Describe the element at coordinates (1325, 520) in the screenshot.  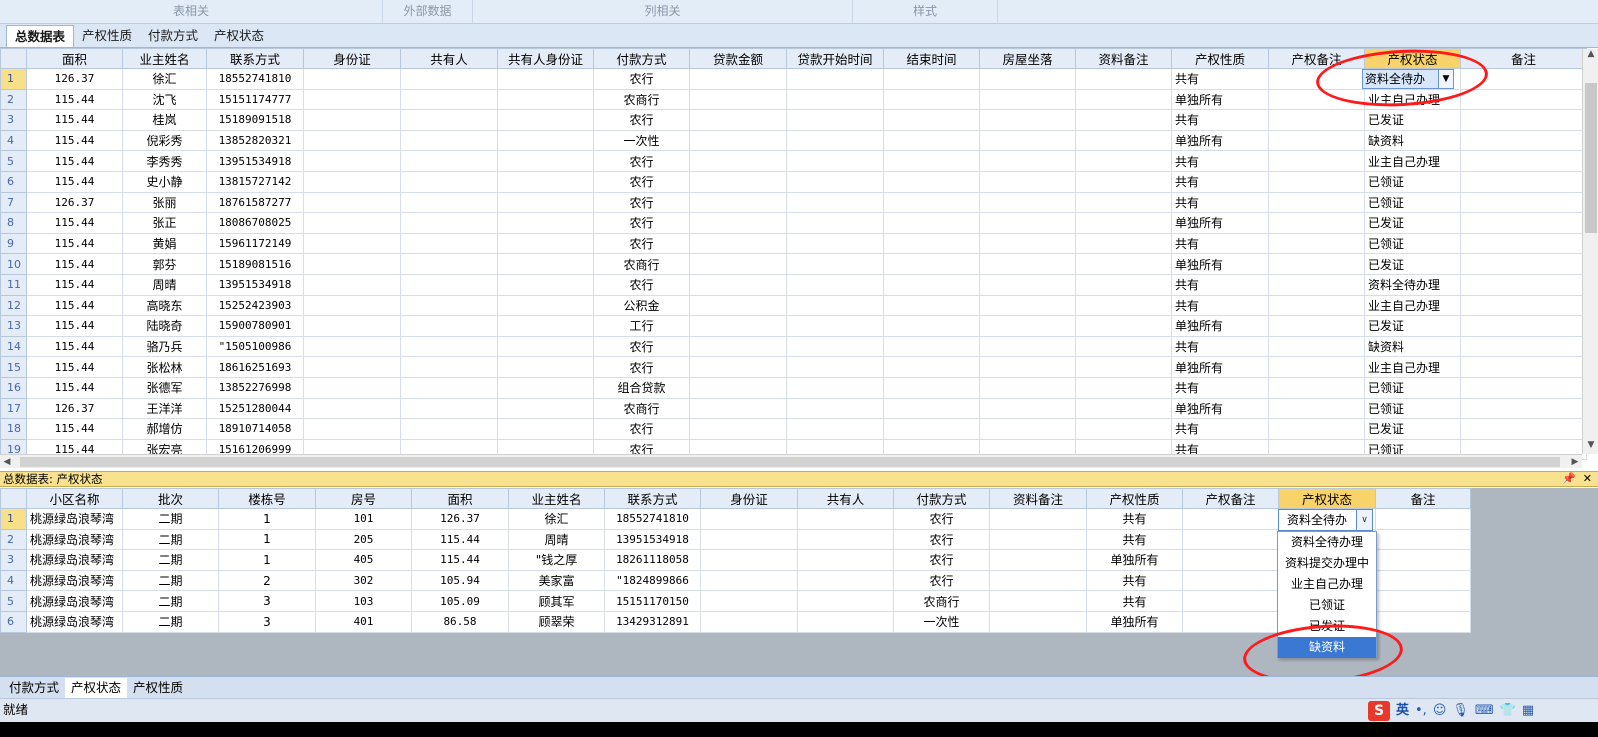
I see `property-status-combo: 资料全待办 ∨` at that location.